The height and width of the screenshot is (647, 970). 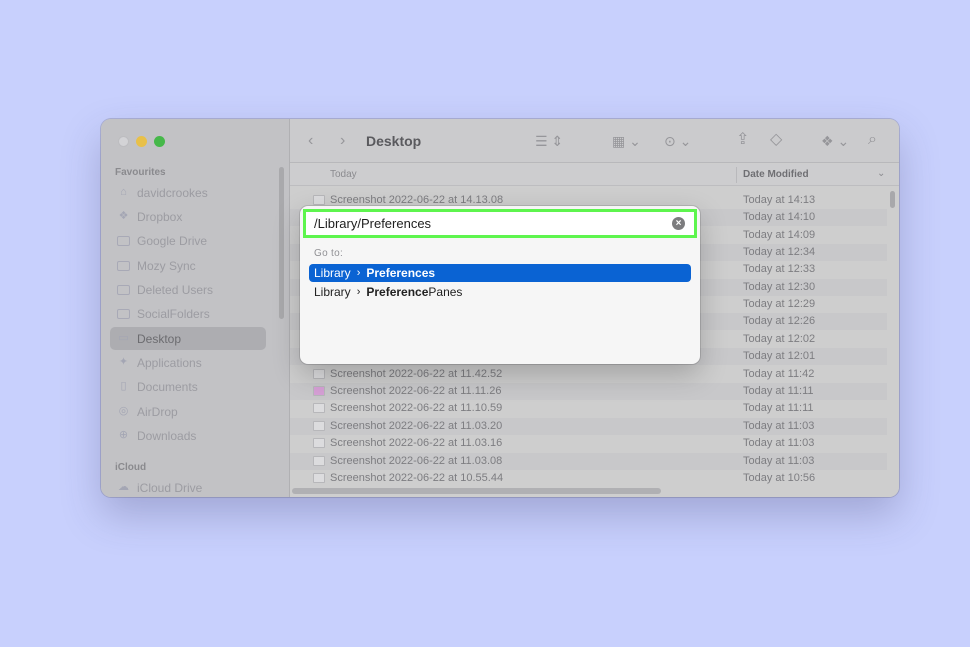 I want to click on window-title: Desktop, so click(x=394, y=141).